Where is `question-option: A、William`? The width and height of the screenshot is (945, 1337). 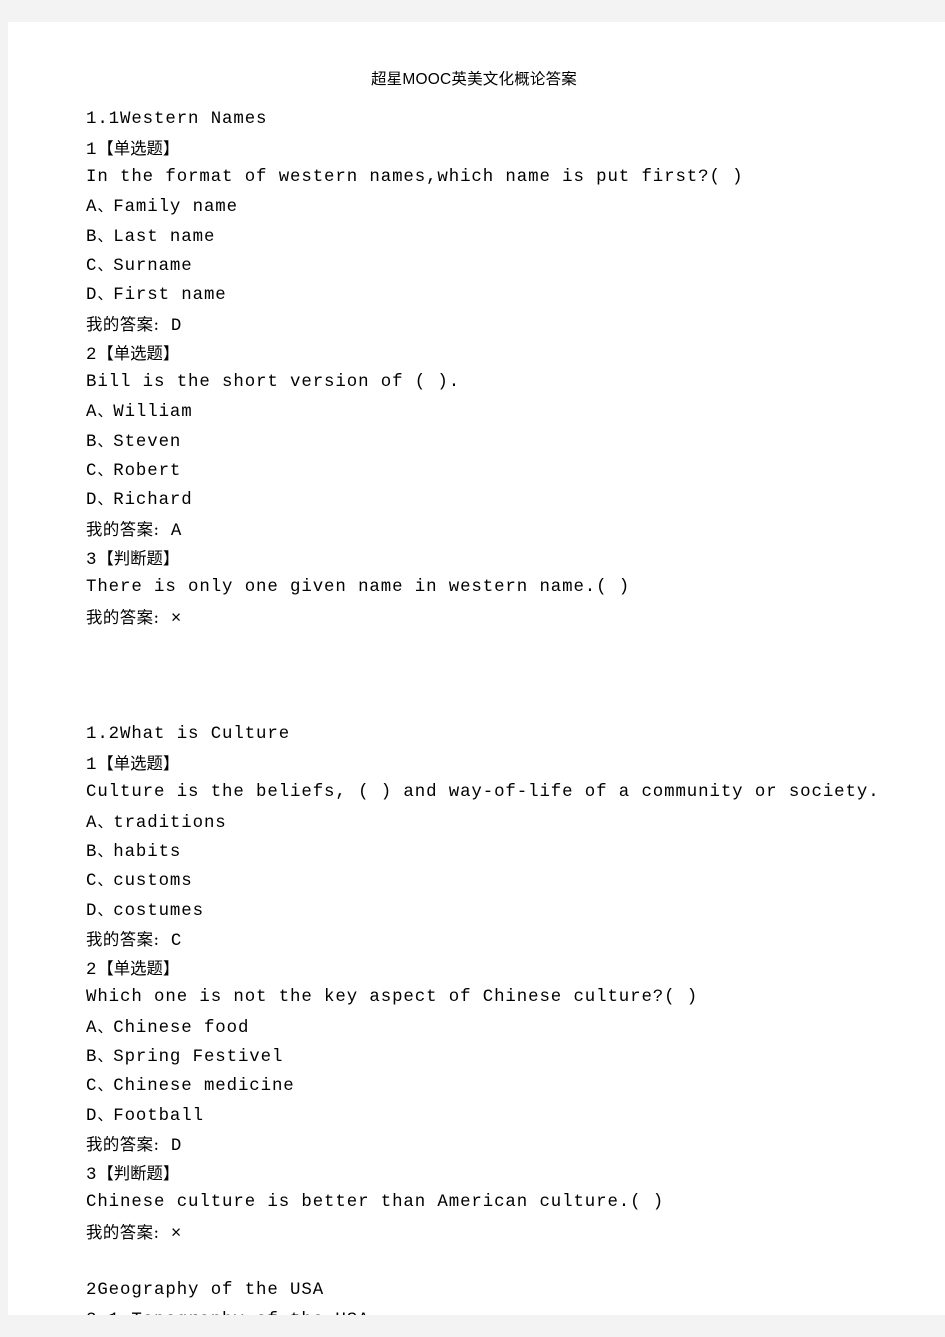
question-option: A、William is located at coordinates (515, 411).